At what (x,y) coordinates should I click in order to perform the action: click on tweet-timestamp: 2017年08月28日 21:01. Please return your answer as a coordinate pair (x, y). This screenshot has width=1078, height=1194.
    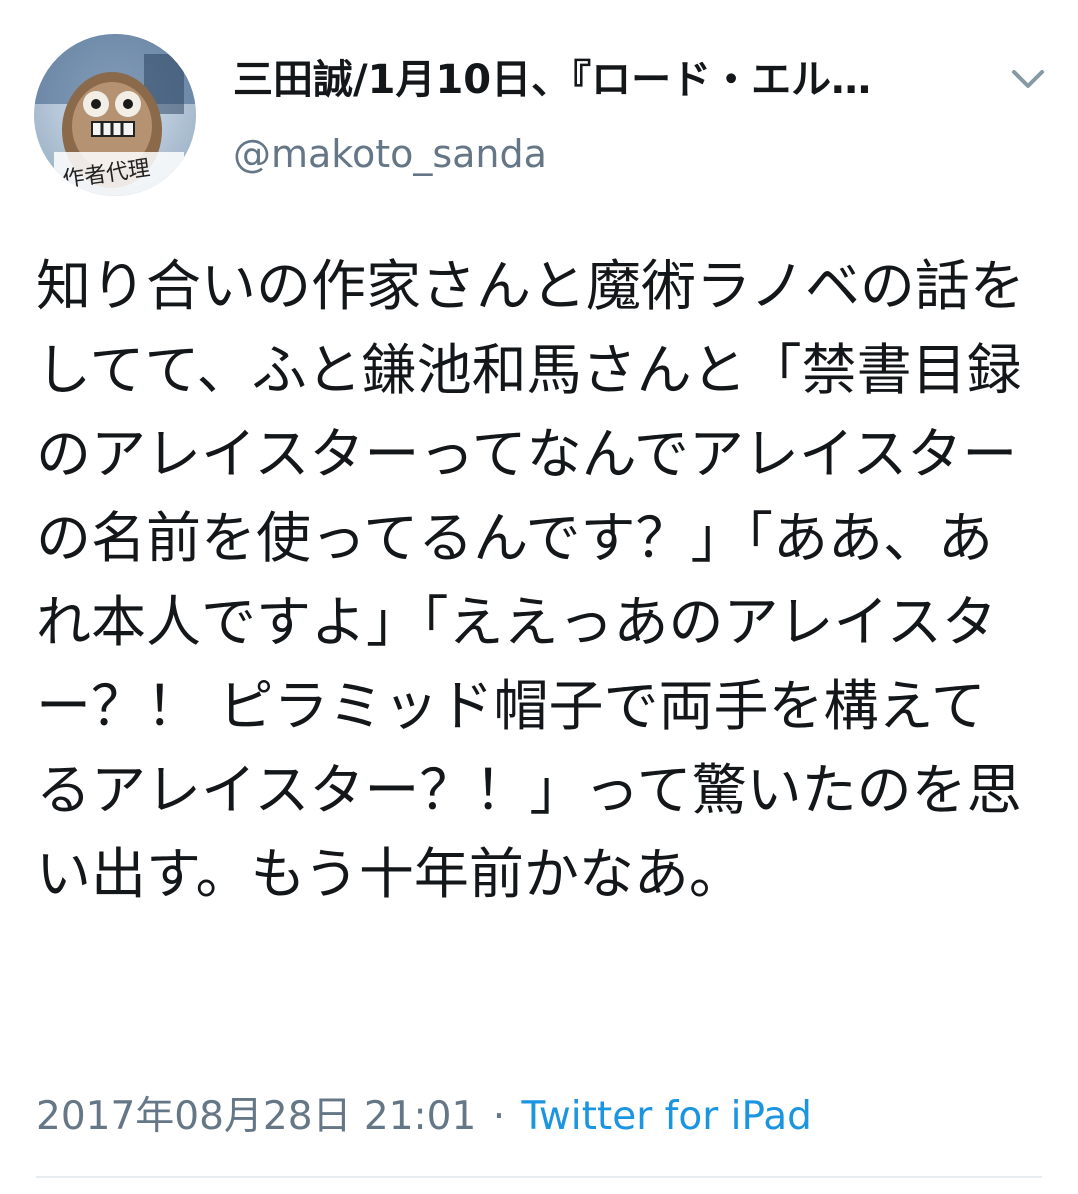
    Looking at the image, I should click on (256, 1116).